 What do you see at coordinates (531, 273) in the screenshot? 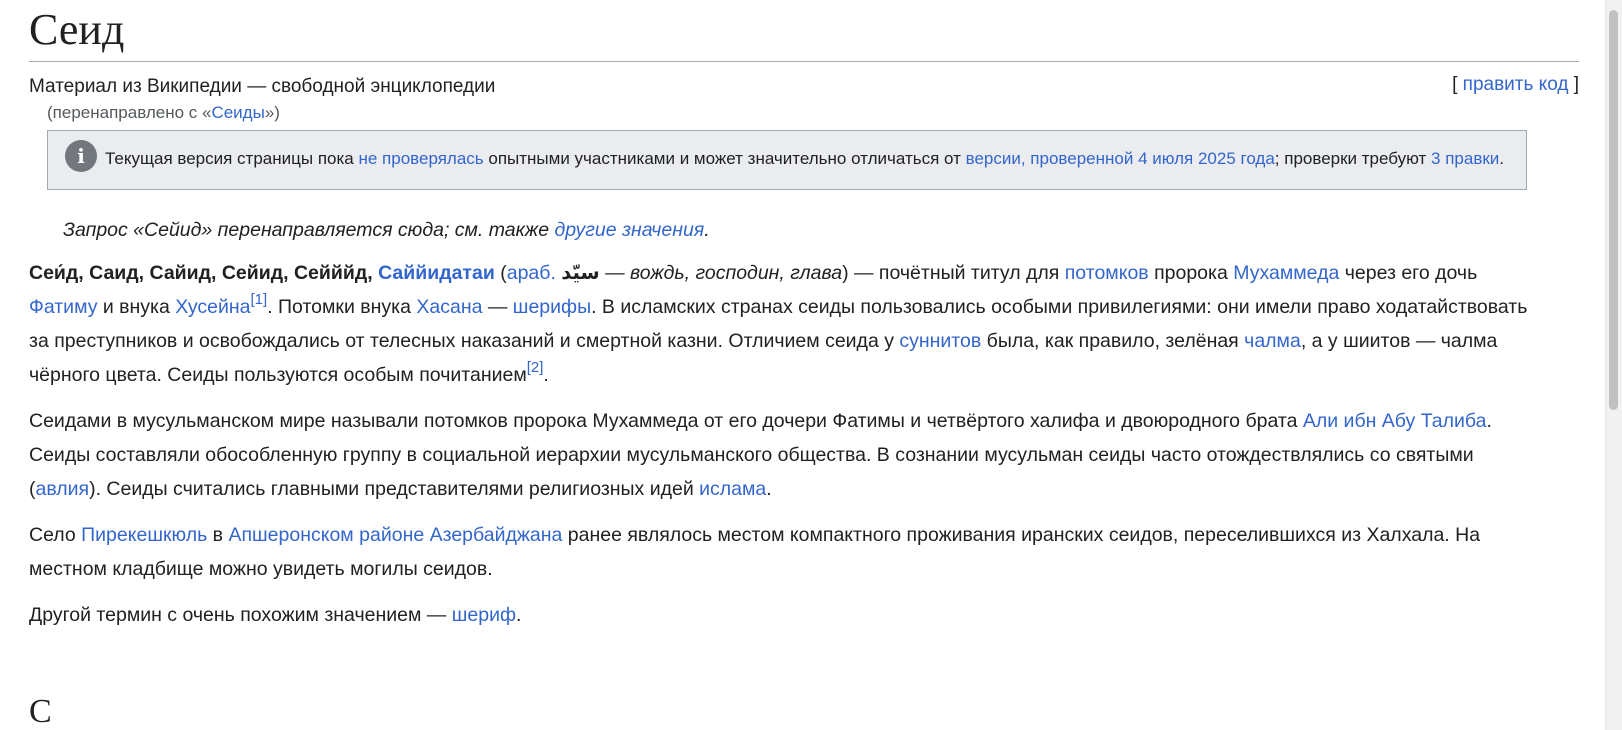
I see `link-arabic: араб.` at bounding box center [531, 273].